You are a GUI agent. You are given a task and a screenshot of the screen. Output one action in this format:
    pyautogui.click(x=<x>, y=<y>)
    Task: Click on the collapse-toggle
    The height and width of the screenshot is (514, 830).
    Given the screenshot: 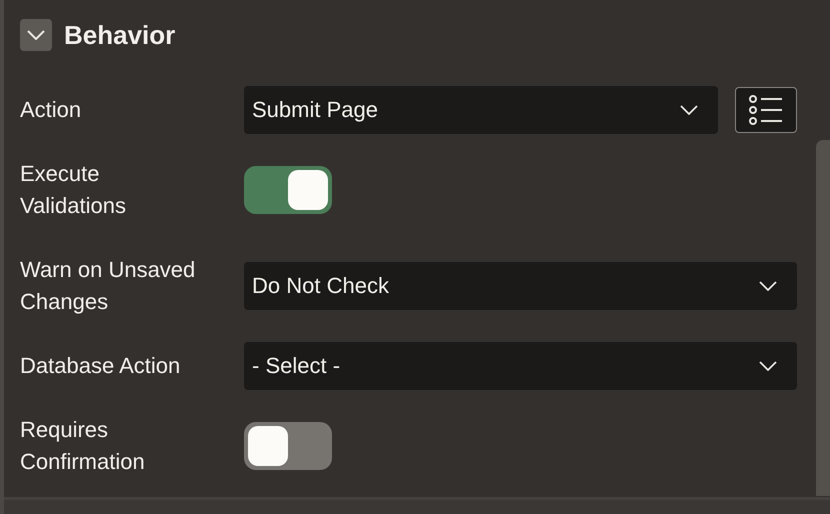 What is the action you would take?
    pyautogui.click(x=36, y=35)
    